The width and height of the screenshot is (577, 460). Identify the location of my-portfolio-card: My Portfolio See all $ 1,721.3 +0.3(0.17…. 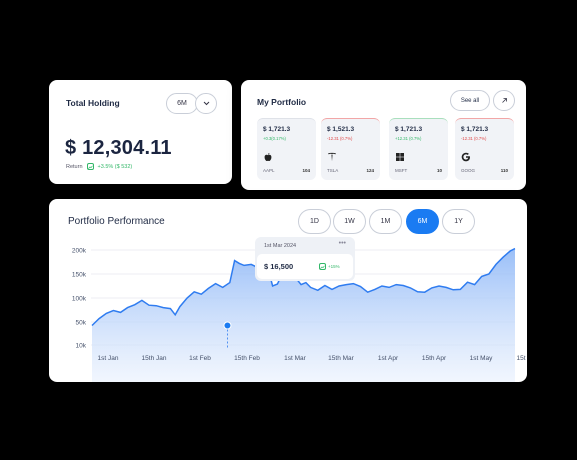
(383, 135).